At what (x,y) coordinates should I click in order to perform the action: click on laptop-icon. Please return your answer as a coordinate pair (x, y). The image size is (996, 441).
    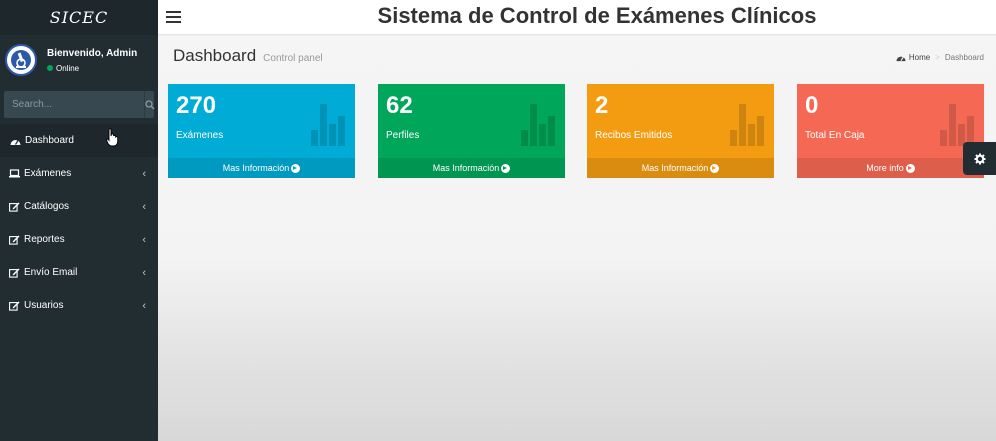
    Looking at the image, I should click on (14, 174).